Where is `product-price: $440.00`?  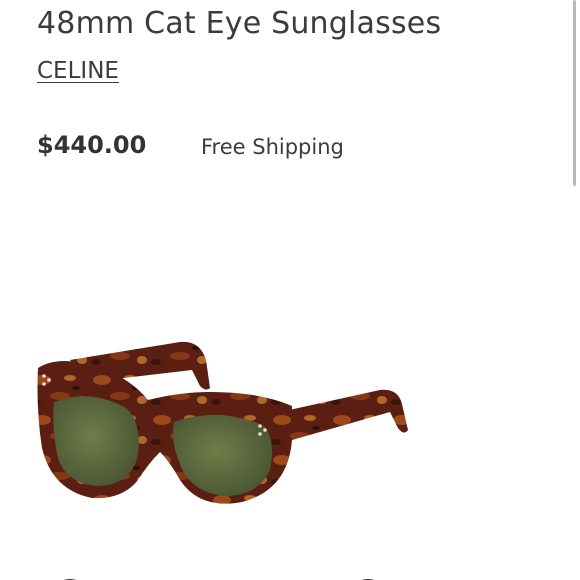
product-price: $440.00 is located at coordinates (92, 145).